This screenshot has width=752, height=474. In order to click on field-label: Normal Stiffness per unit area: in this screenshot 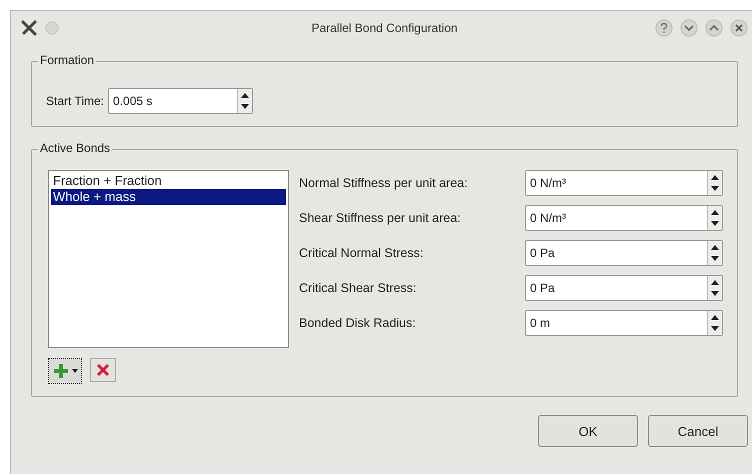, I will do `click(384, 183)`.